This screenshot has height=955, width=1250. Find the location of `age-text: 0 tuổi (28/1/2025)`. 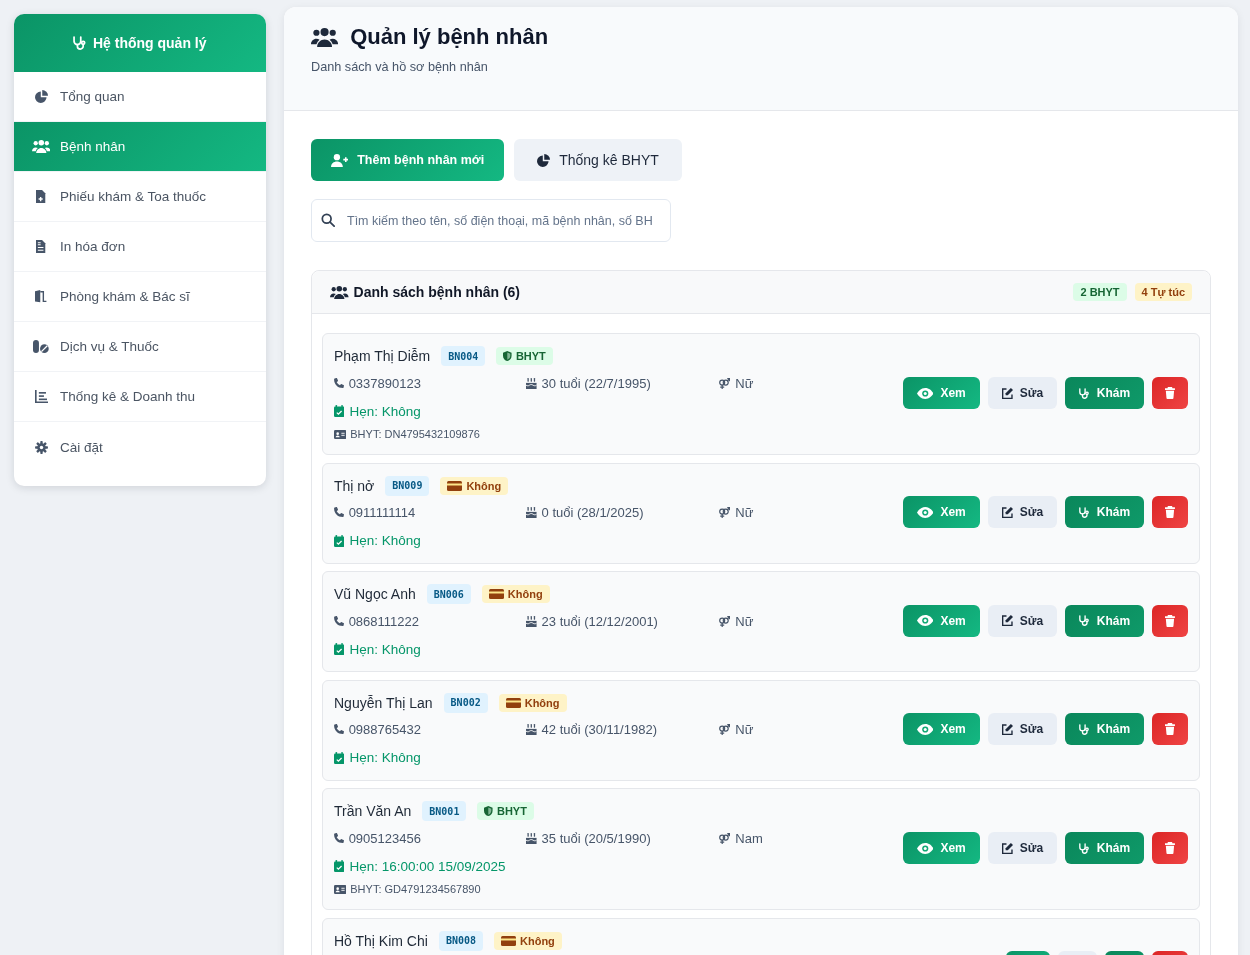

age-text: 0 tuổi (28/1/2025) is located at coordinates (592, 513).